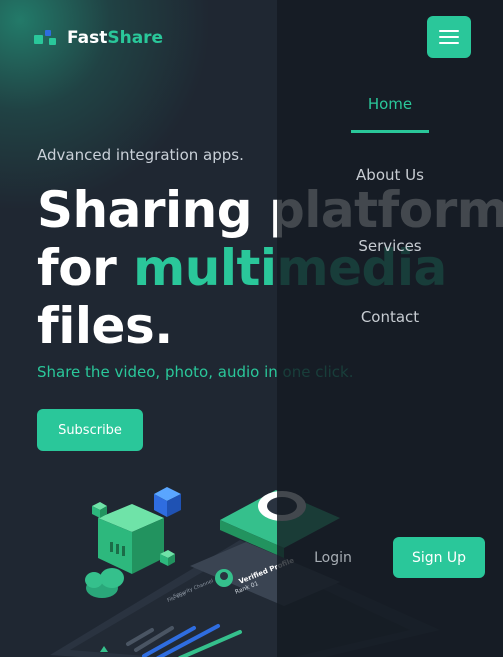 The image size is (503, 657). I want to click on login-button: Login, so click(333, 557).